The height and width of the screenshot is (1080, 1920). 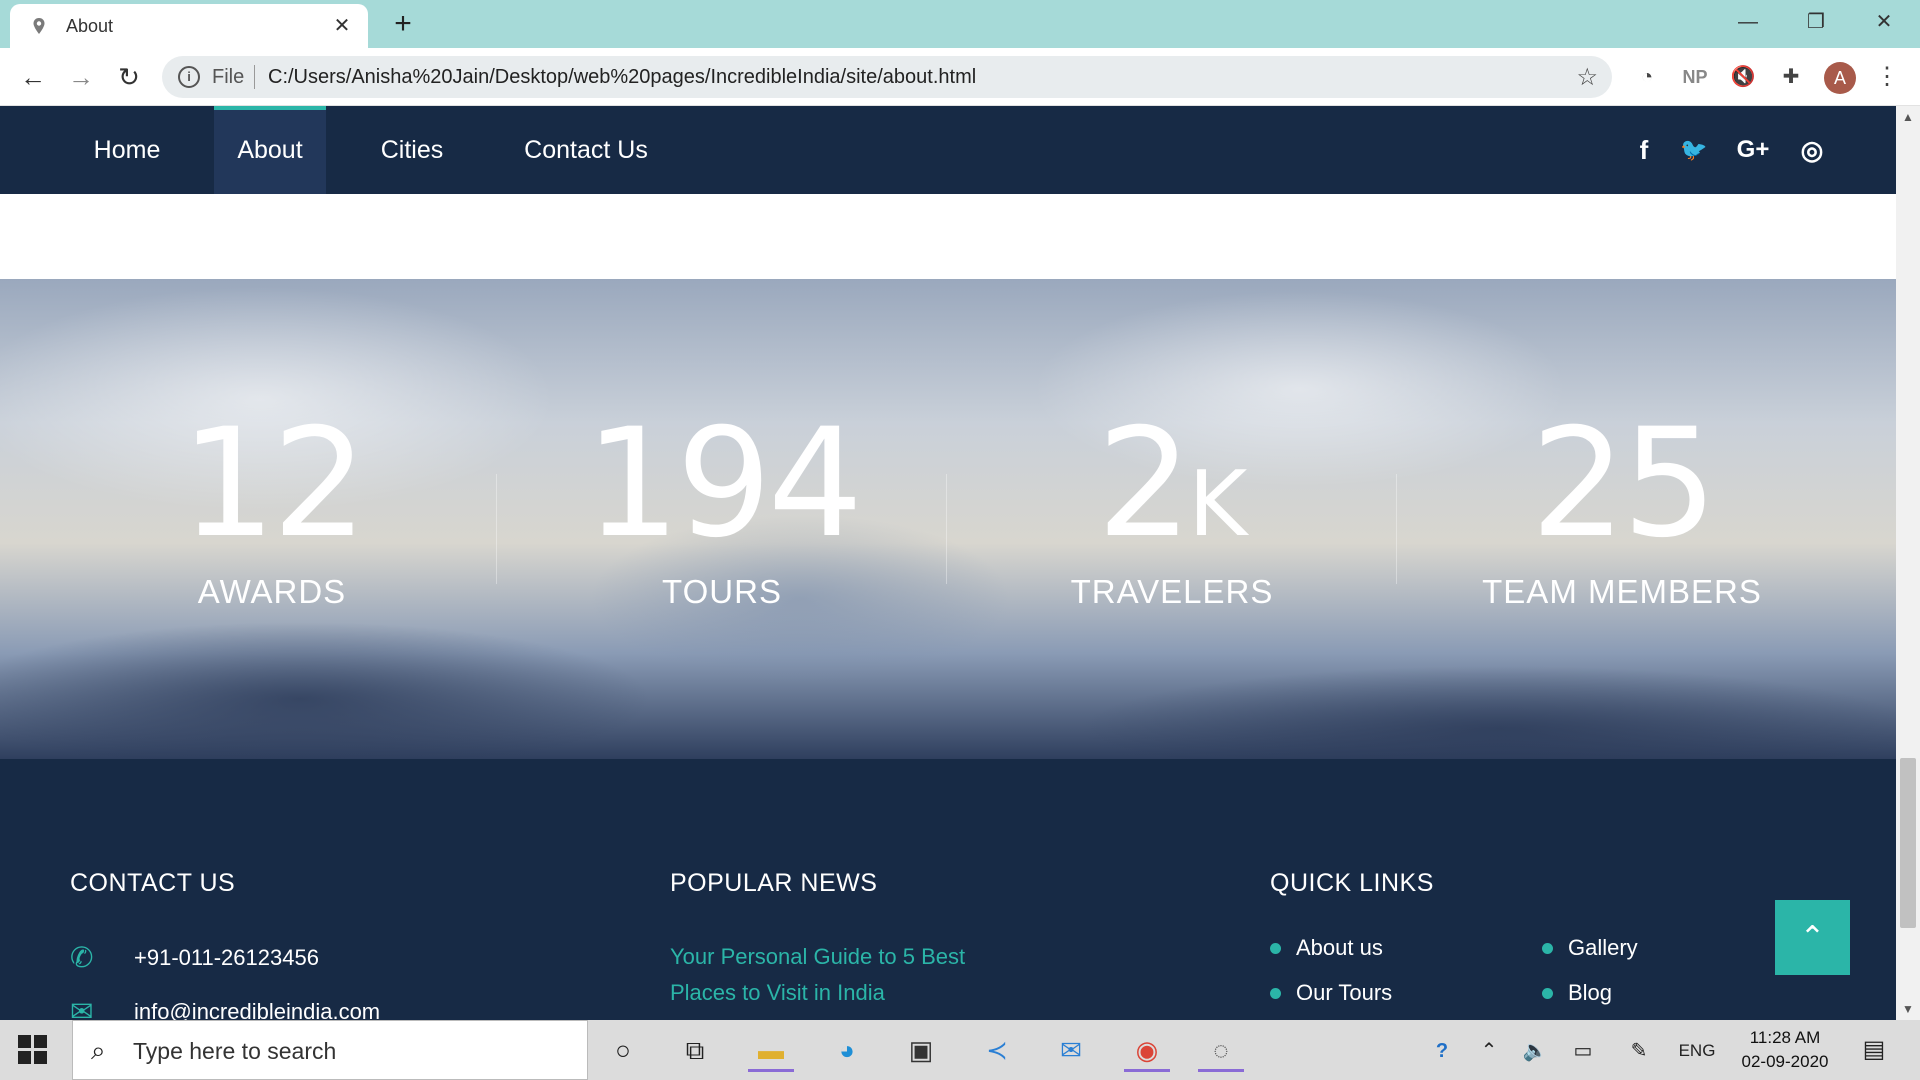 I want to click on store-icon: ▣, so click(x=921, y=1050).